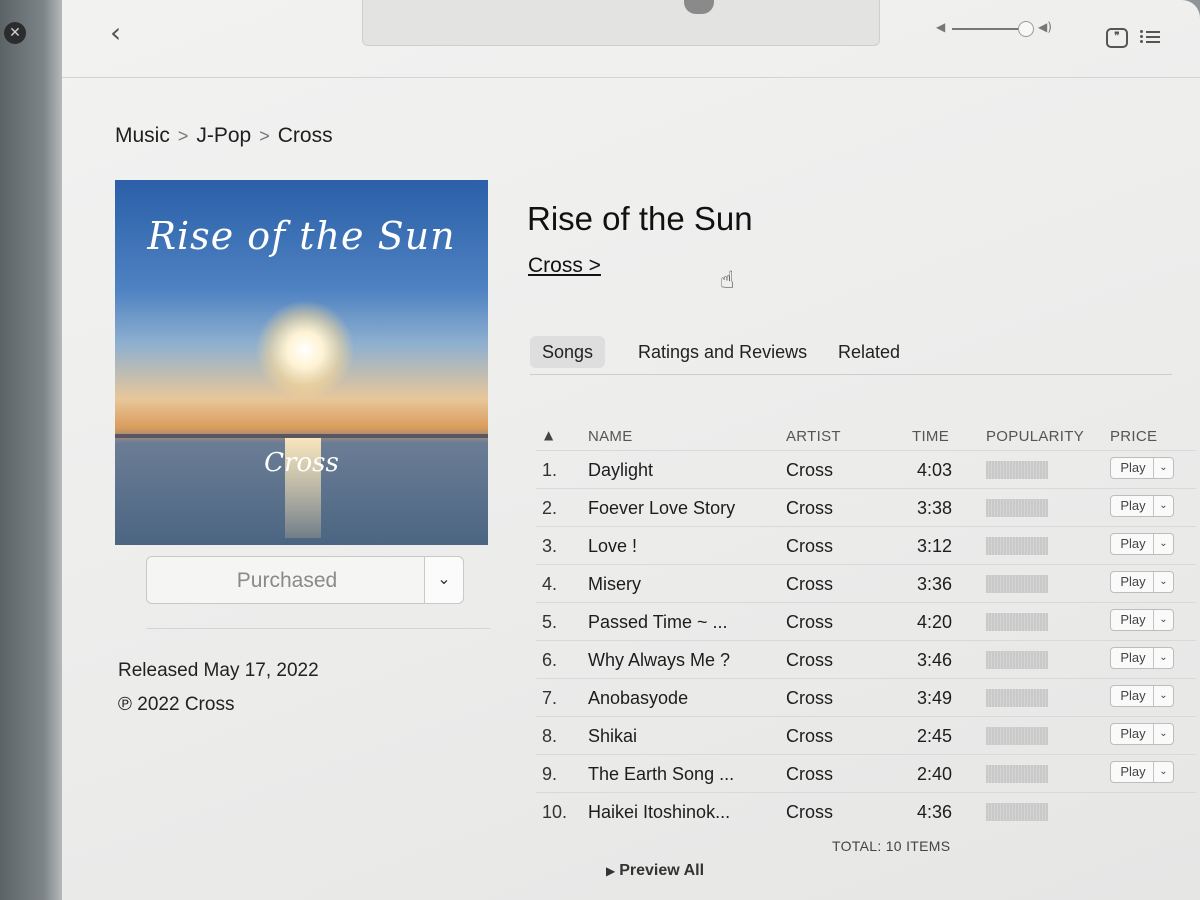  I want to click on track-time: 3:49, so click(934, 698).